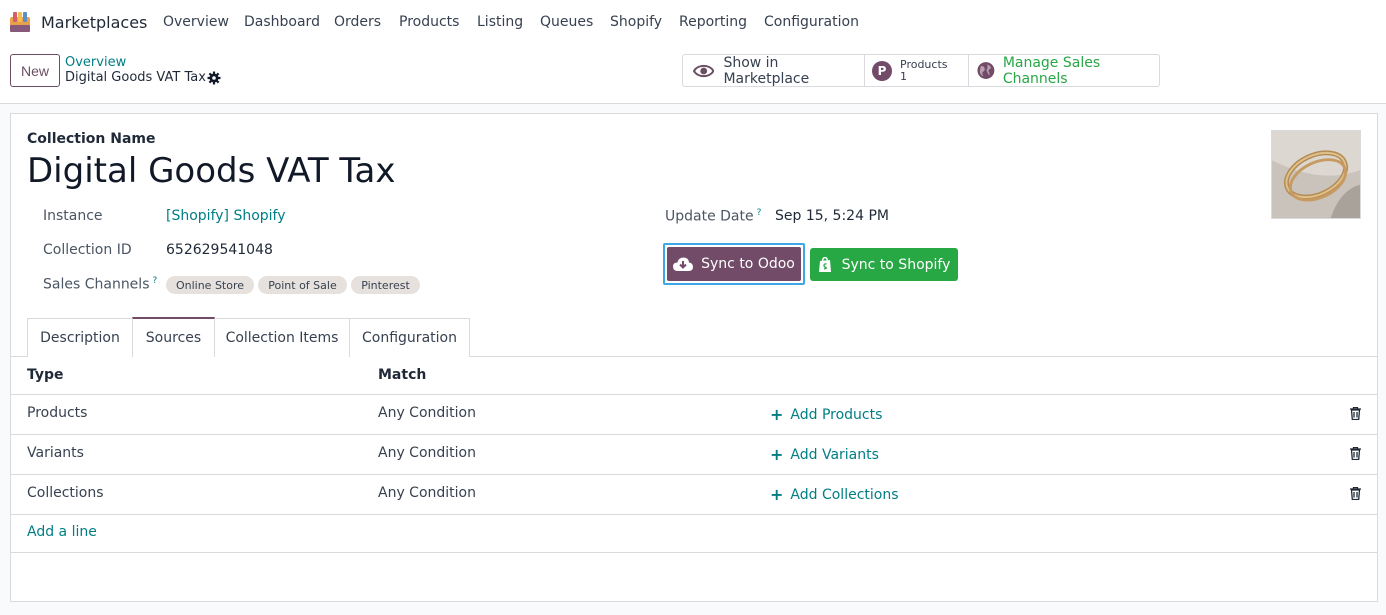 The image size is (1386, 615). Describe the element at coordinates (65, 493) in the screenshot. I see `row-type-cell: Collections` at that location.